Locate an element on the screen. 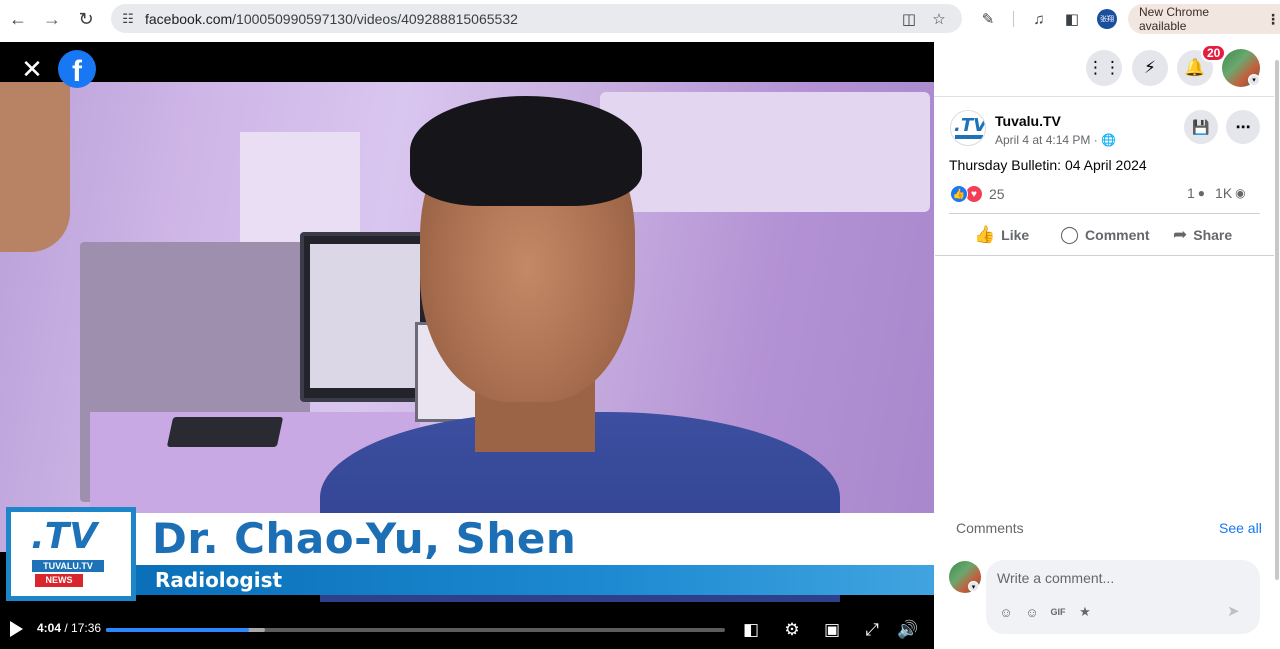 The image size is (1280, 649). gif-icon: GIF is located at coordinates (1058, 612).